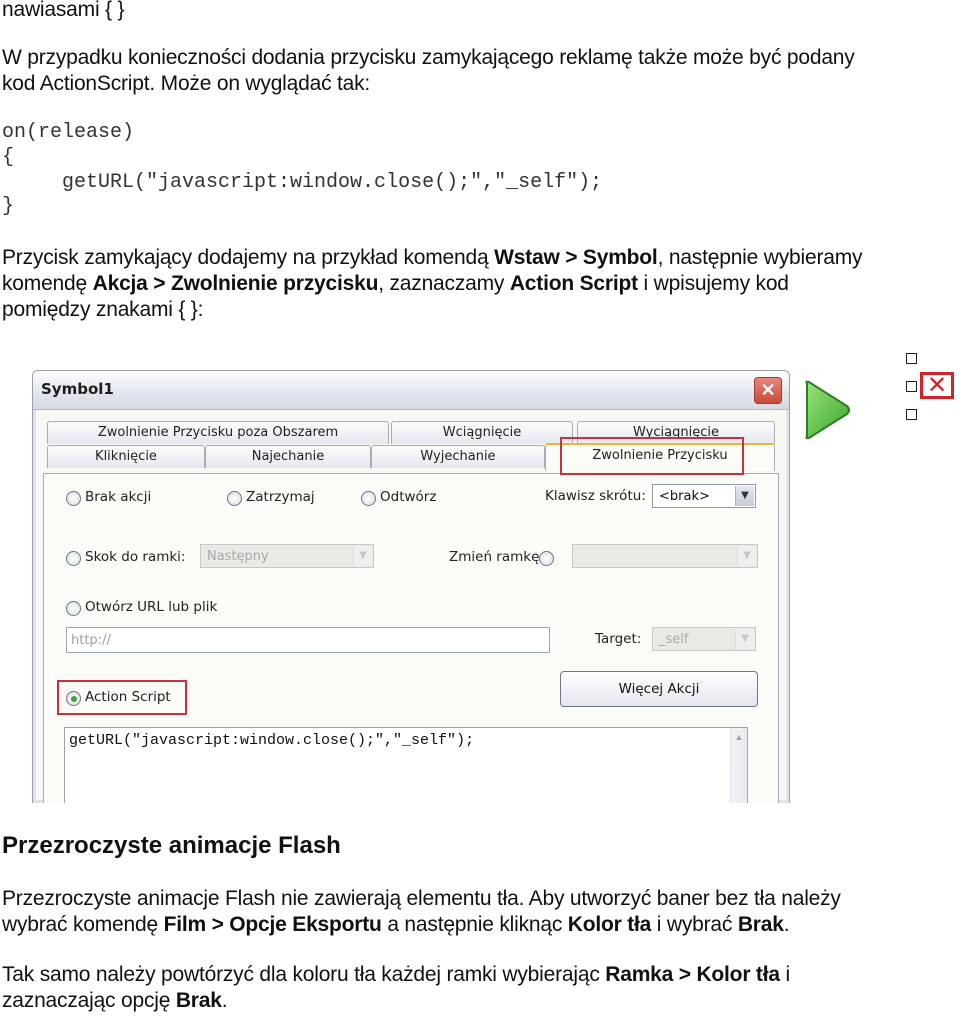 Image resolution: width=960 pixels, height=1017 pixels. I want to click on text: i wybrać, so click(694, 924).